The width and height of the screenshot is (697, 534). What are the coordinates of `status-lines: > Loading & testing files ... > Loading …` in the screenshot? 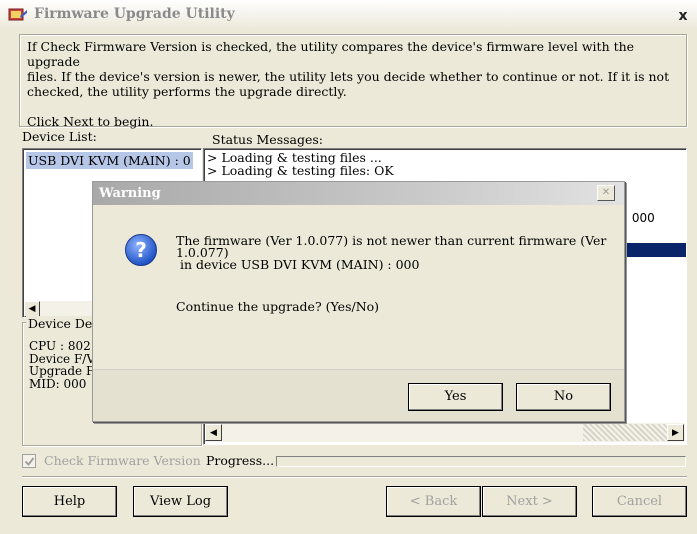 It's located at (300, 164).